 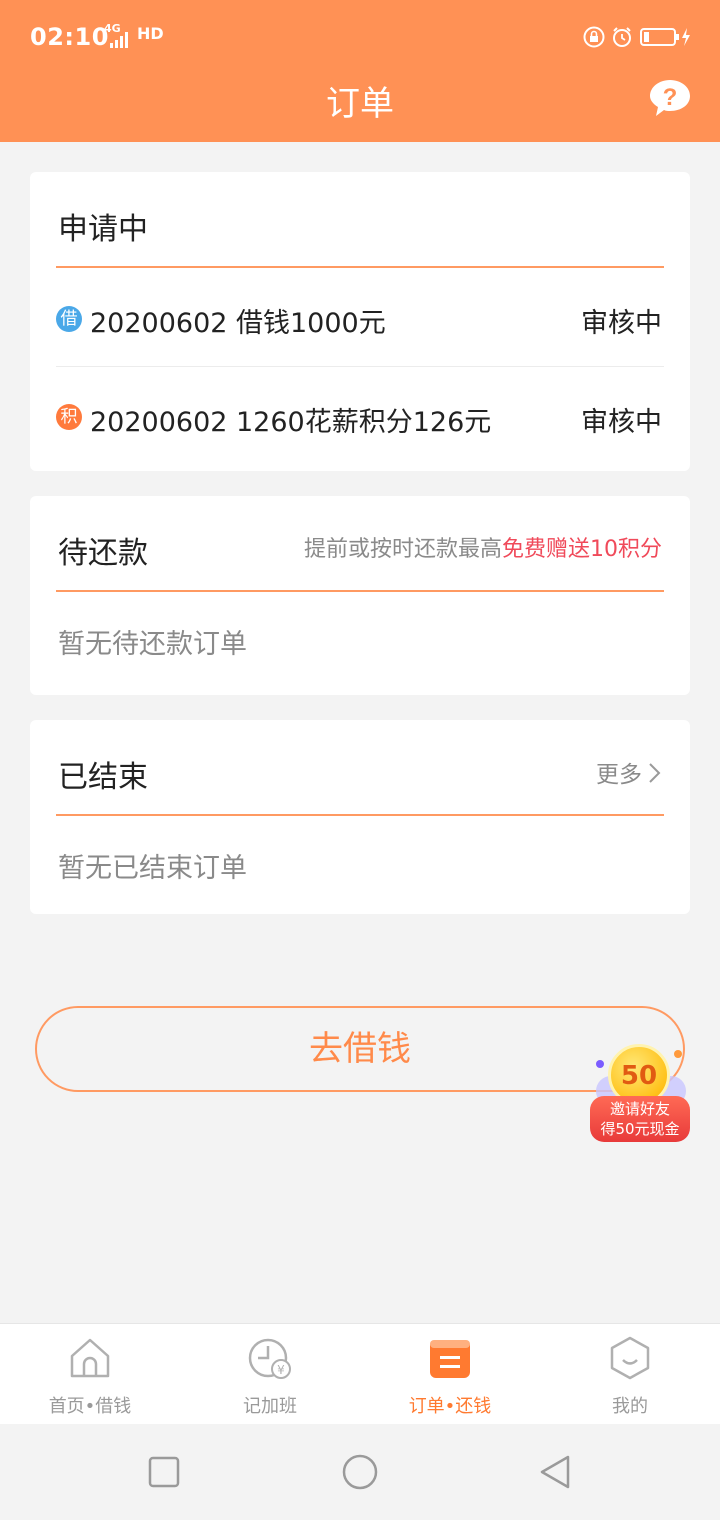 What do you see at coordinates (270, 1406) in the screenshot?
I see `tab-label: 记加班` at bounding box center [270, 1406].